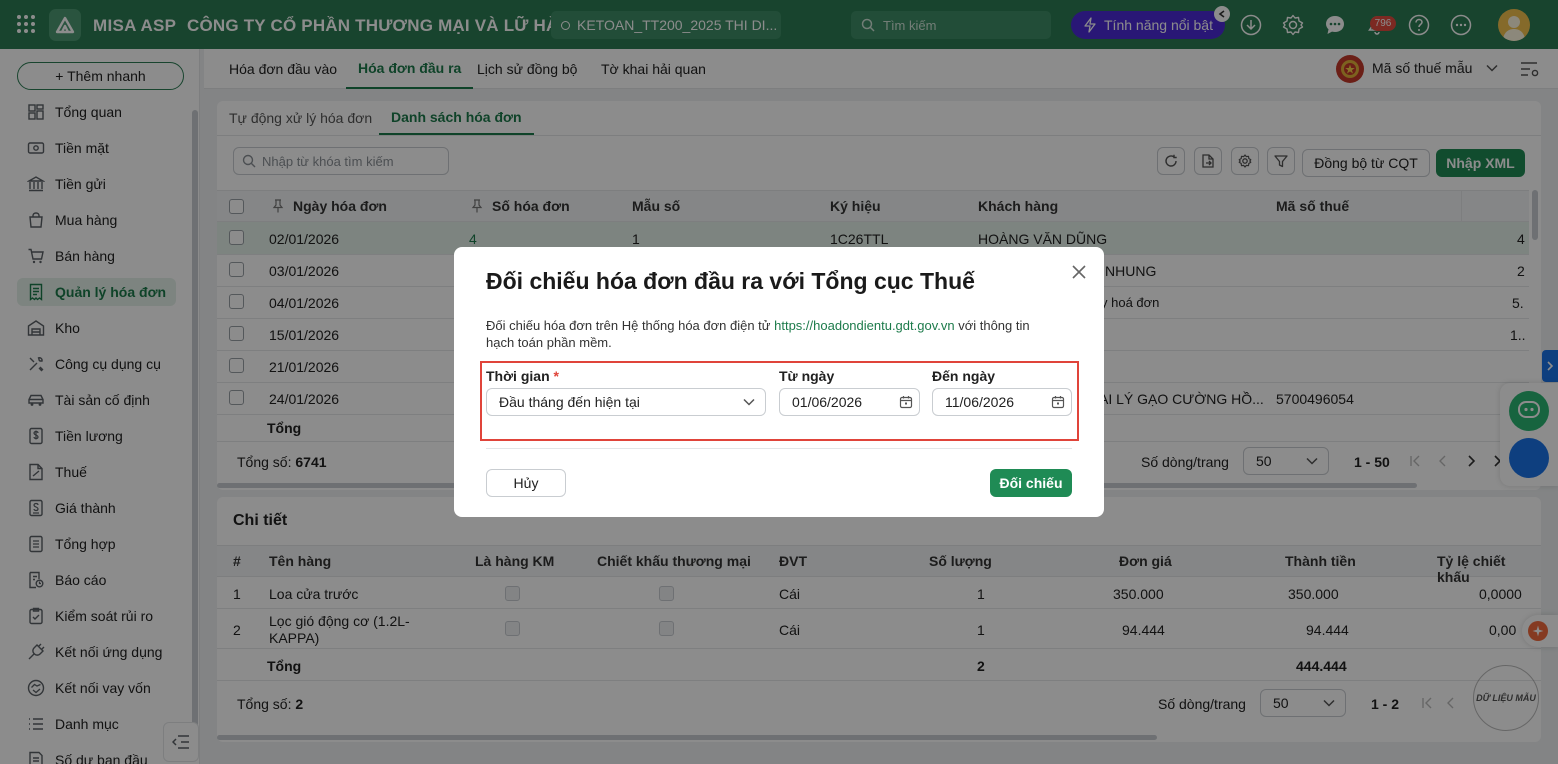  Describe the element at coordinates (864, 325) in the screenshot. I see `gdt-portal-link: https://hoadondientu.gdt.gov.vn` at that location.